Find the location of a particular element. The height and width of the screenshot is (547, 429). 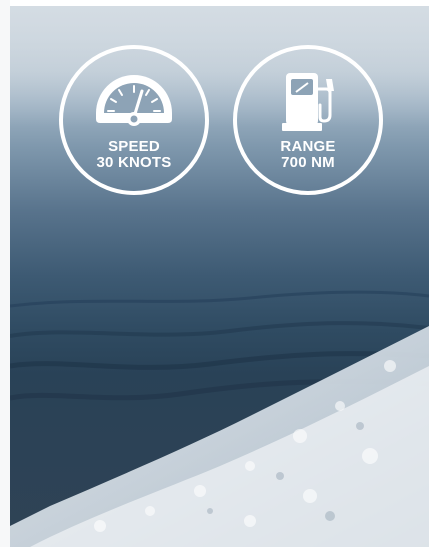

range-badge: RANGE 700 NM is located at coordinates (308, 120).